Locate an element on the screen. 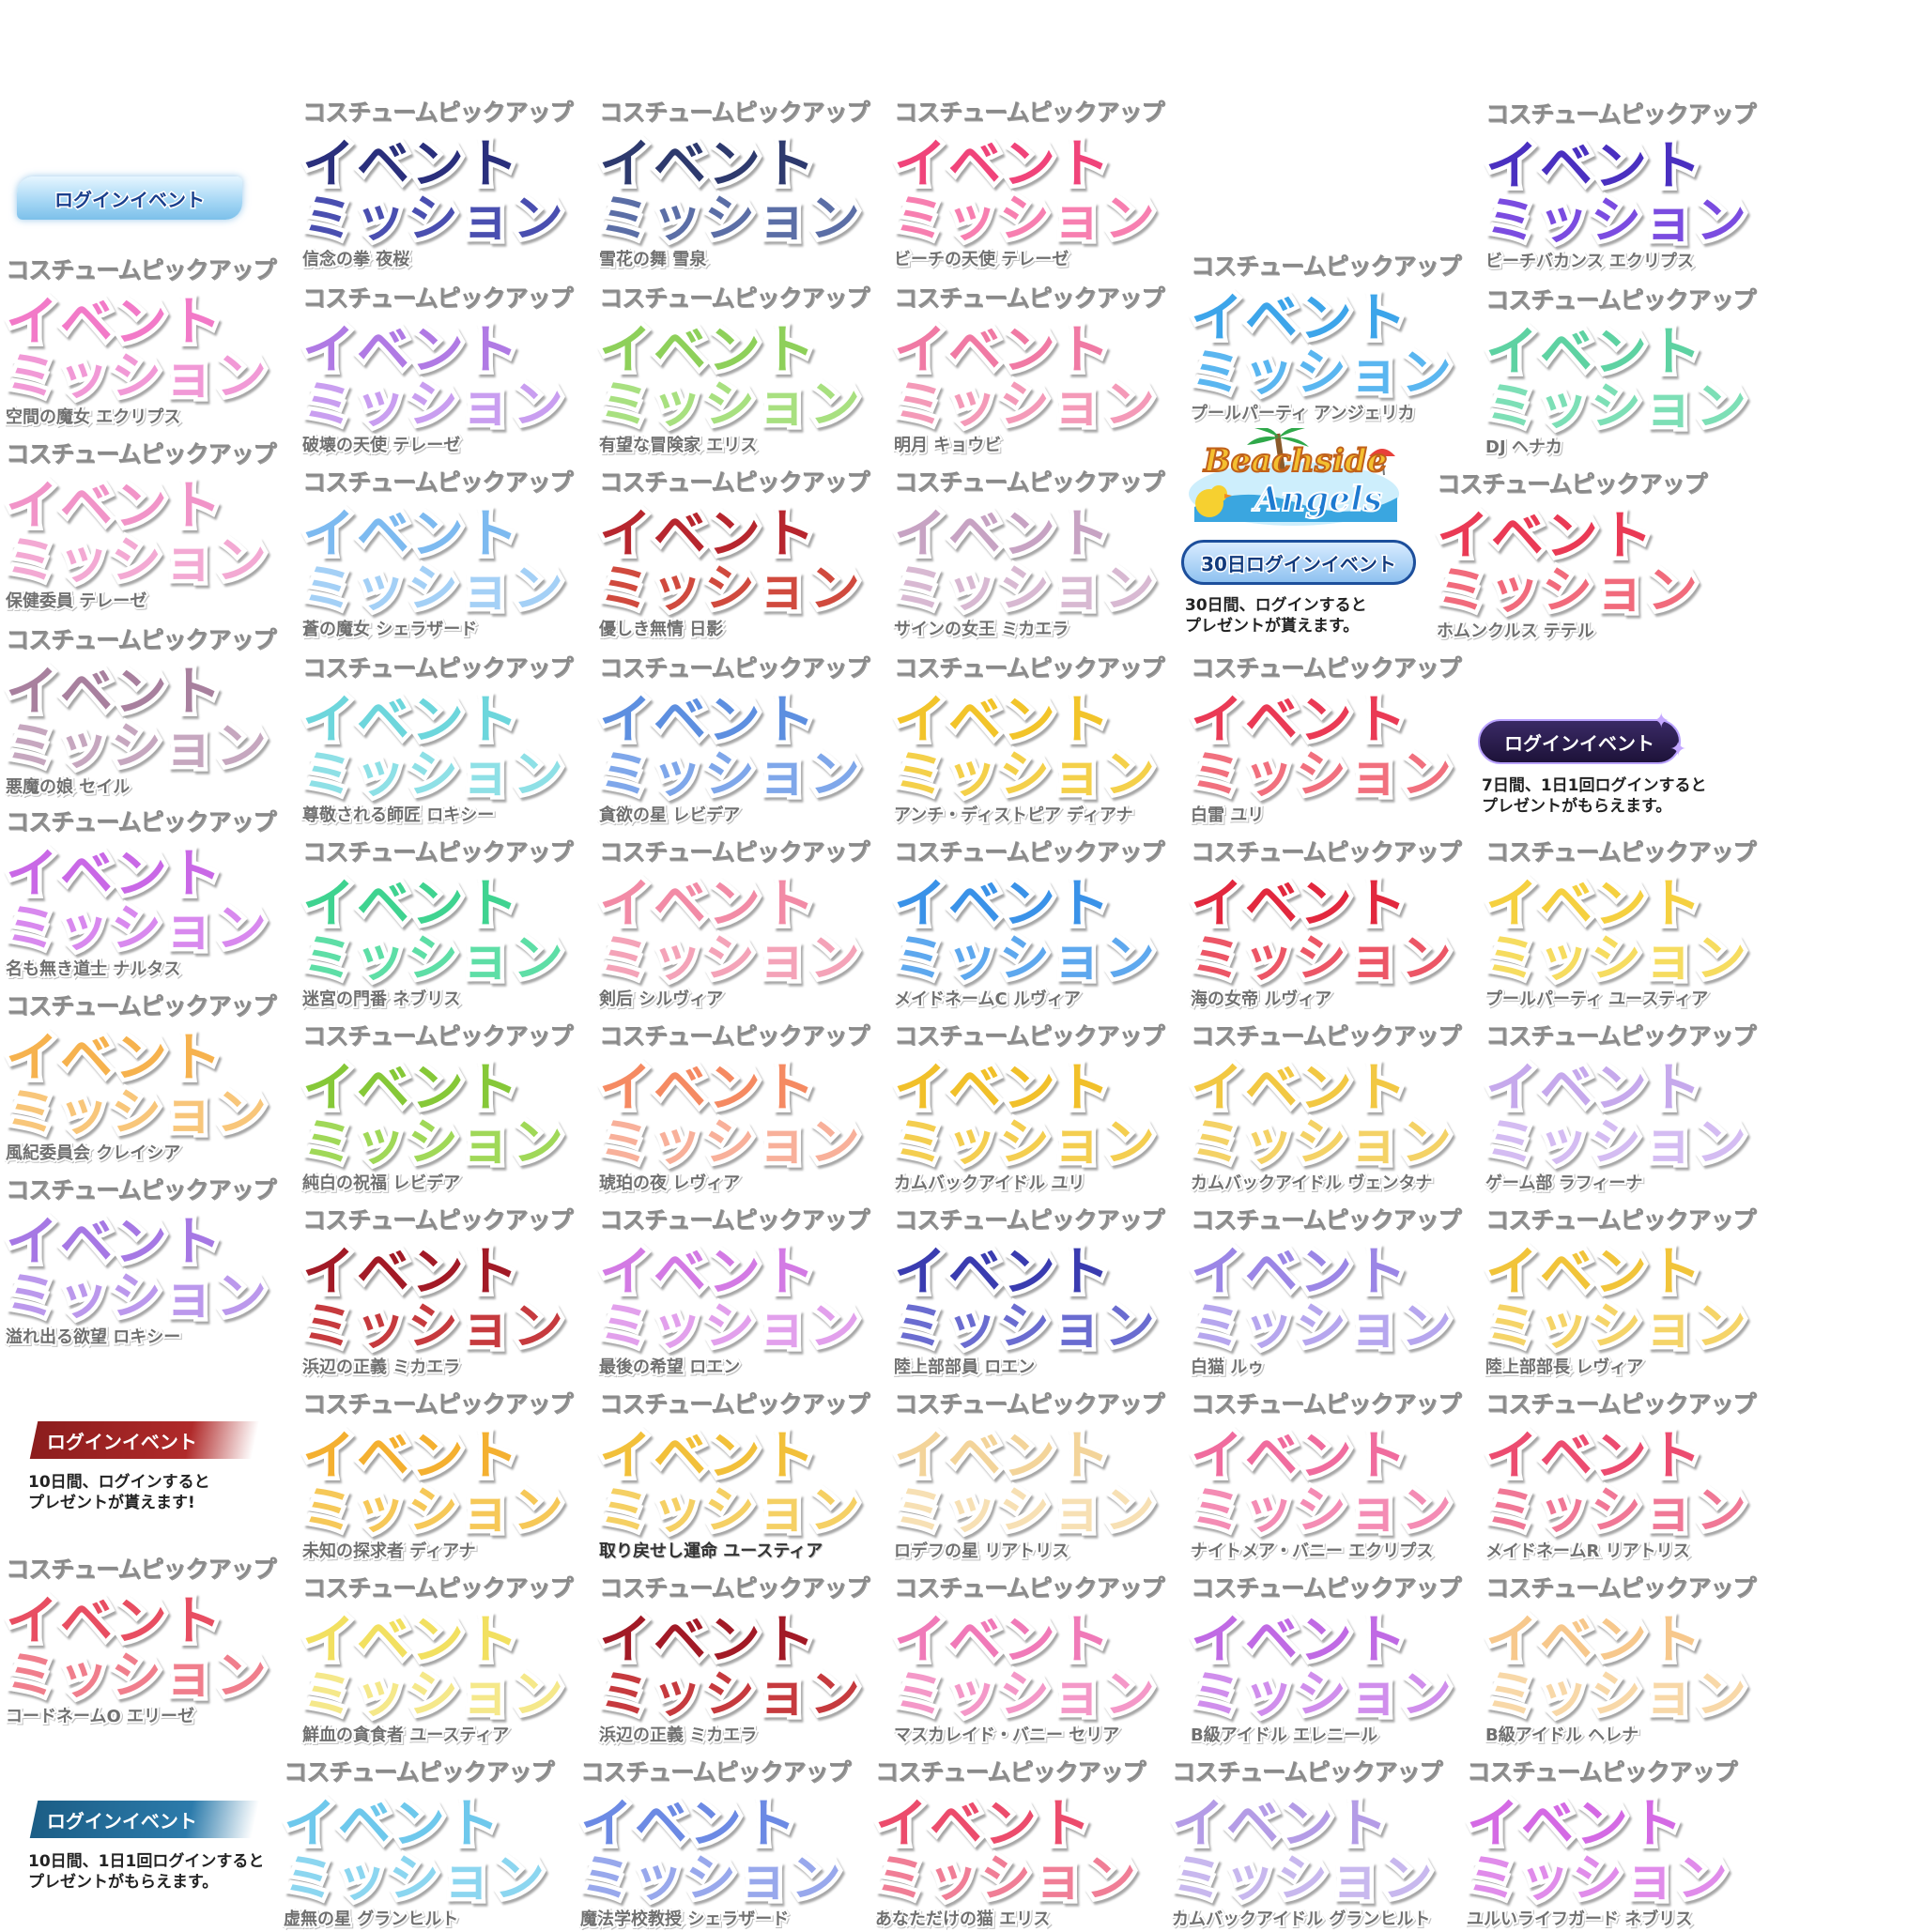  ten-day-daily-notice: 10日間、1日1回ログインすると プレゼントがもらえます。 is located at coordinates (146, 1873).